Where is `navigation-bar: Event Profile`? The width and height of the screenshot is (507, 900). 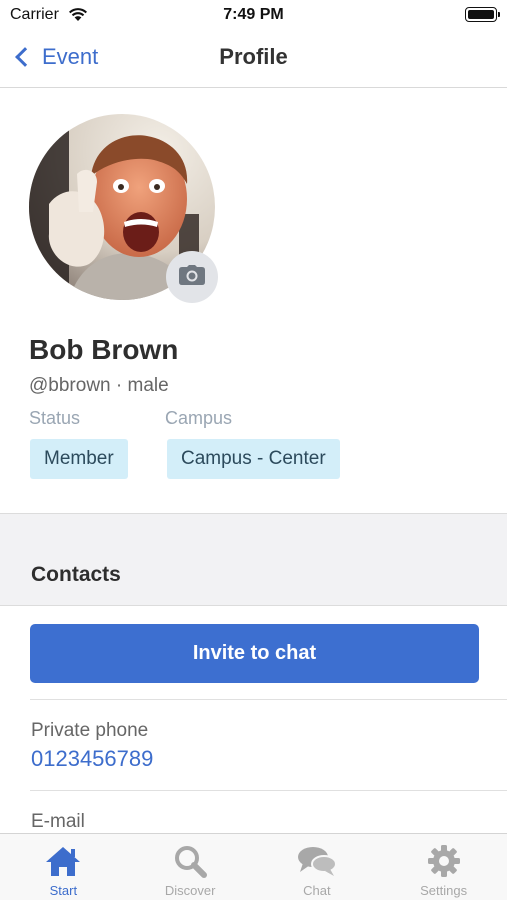
navigation-bar: Event Profile is located at coordinates (253, 59).